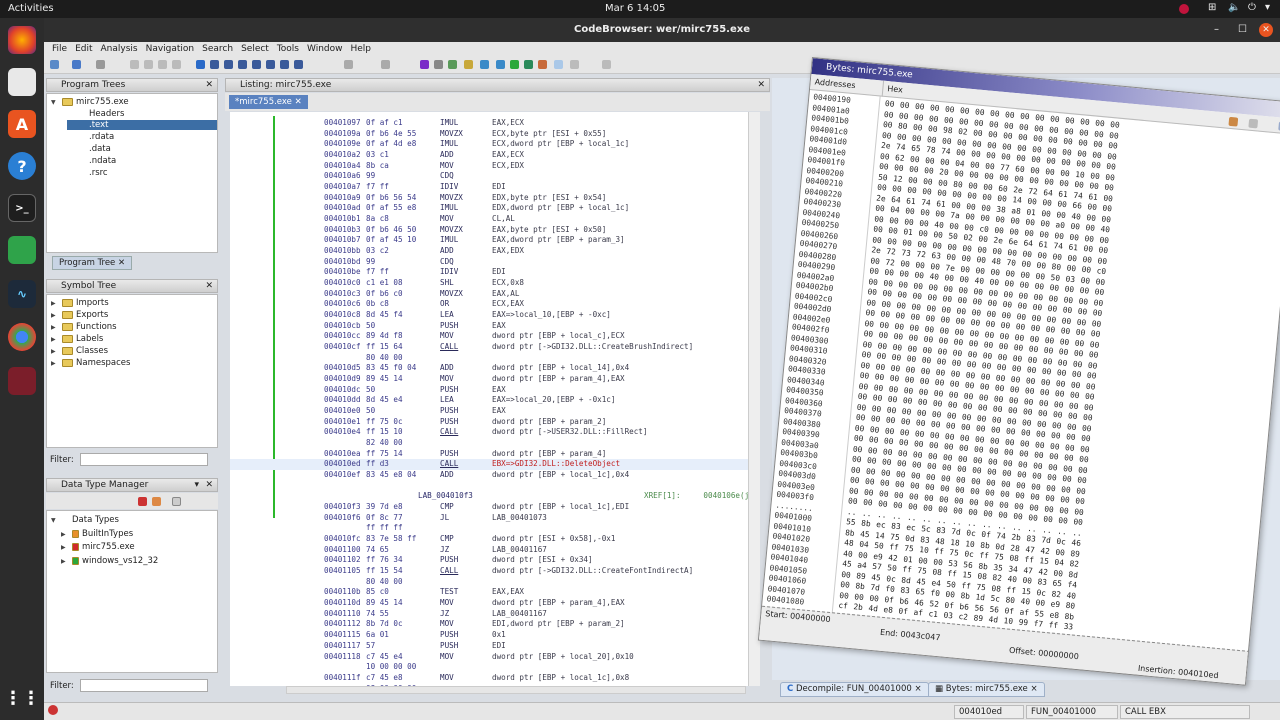  What do you see at coordinates (449, 464) in the screenshot?
I see `mnemonic: CALL` at bounding box center [449, 464].